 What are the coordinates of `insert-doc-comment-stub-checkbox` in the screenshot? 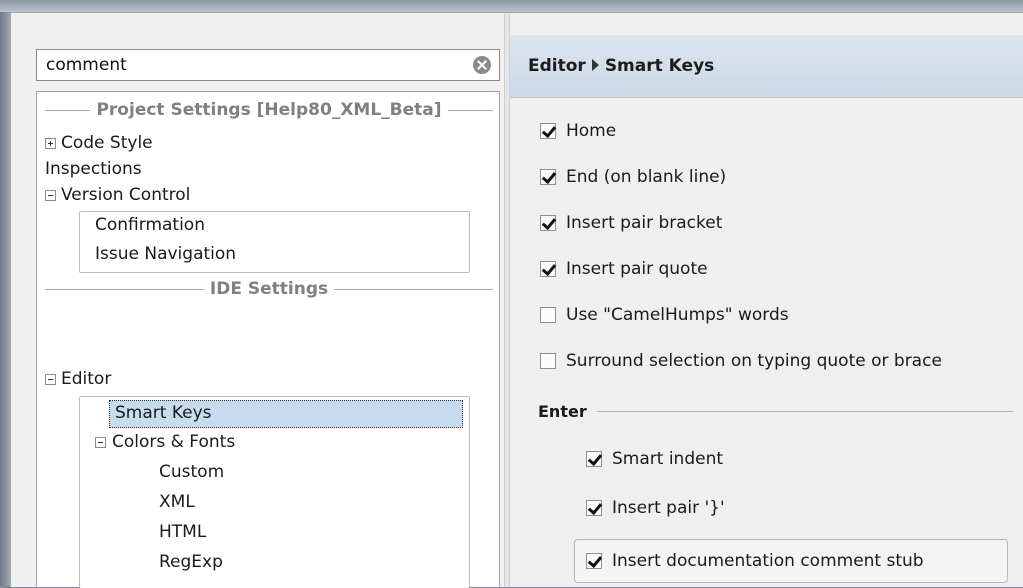 It's located at (594, 561).